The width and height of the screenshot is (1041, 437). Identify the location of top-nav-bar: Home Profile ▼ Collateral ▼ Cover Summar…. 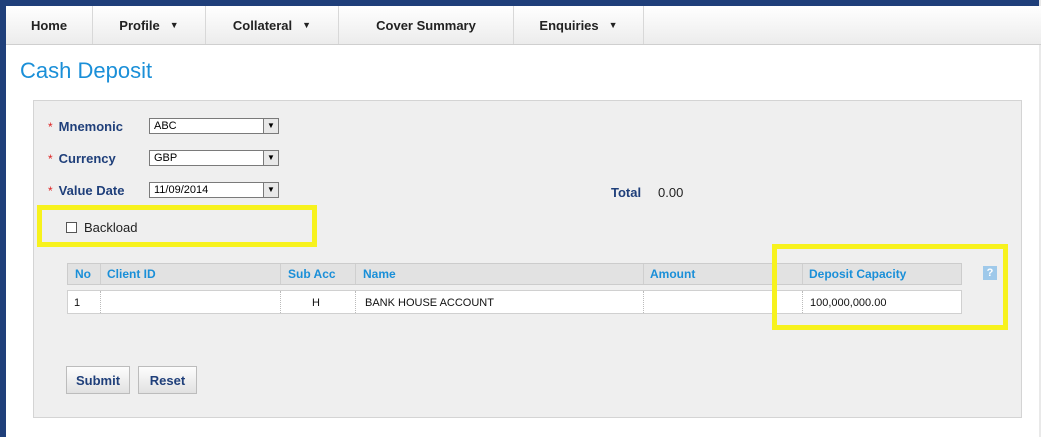
(523, 25).